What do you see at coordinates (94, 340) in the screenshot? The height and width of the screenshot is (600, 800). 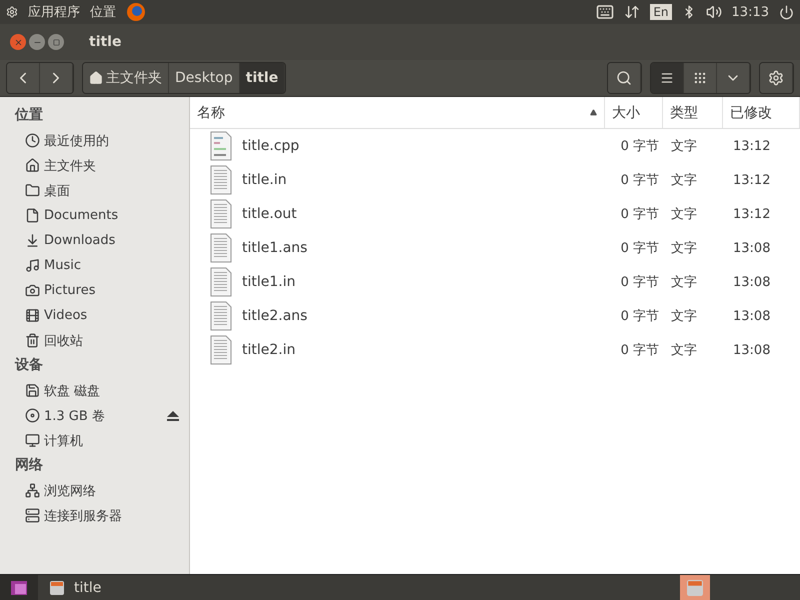 I see `sidebar-item: 回收站` at bounding box center [94, 340].